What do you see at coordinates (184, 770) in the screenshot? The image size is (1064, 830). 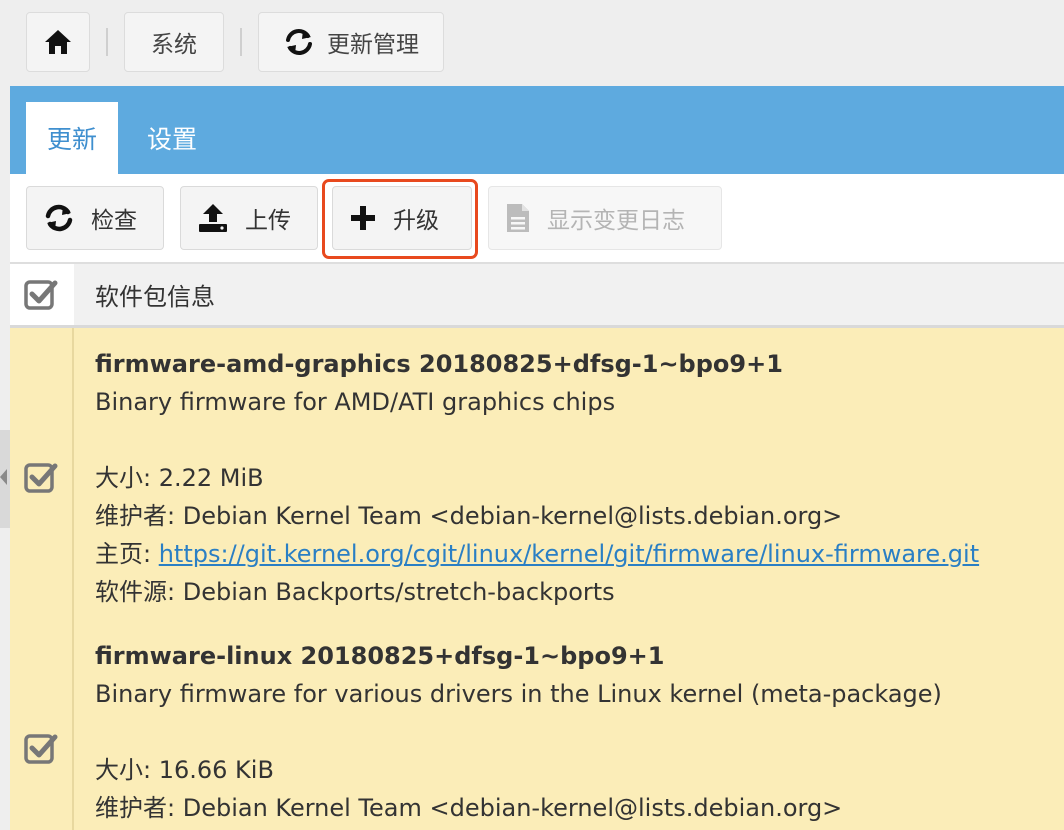 I see `package-size: 大小: 16.66 KiB` at bounding box center [184, 770].